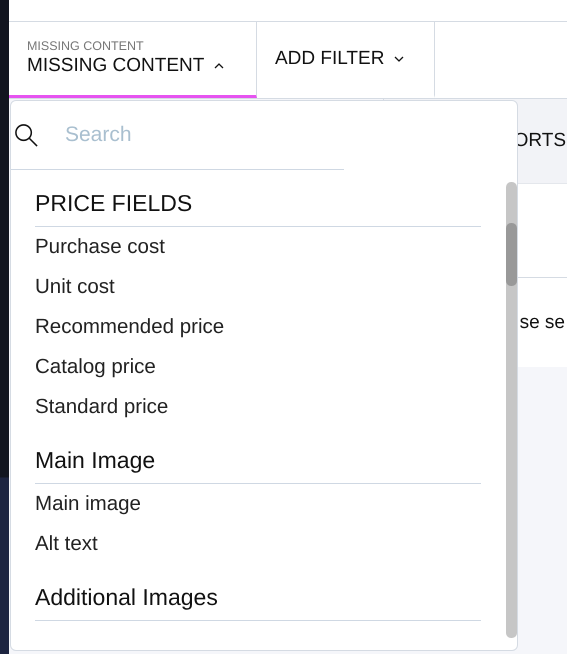  Describe the element at coordinates (26, 135) in the screenshot. I see `search-icon` at that location.